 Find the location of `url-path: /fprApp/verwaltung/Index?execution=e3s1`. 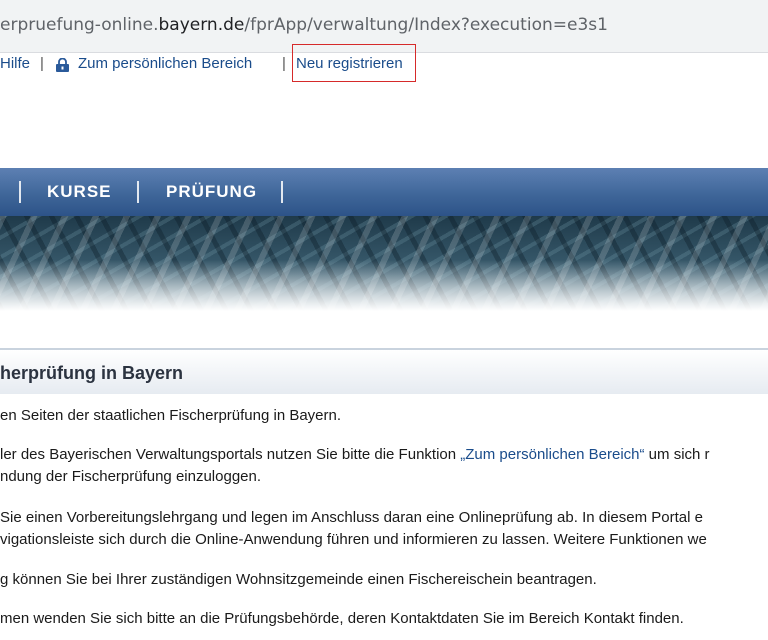

url-path: /fprApp/verwaltung/Index?execution=e3s1 is located at coordinates (426, 25).